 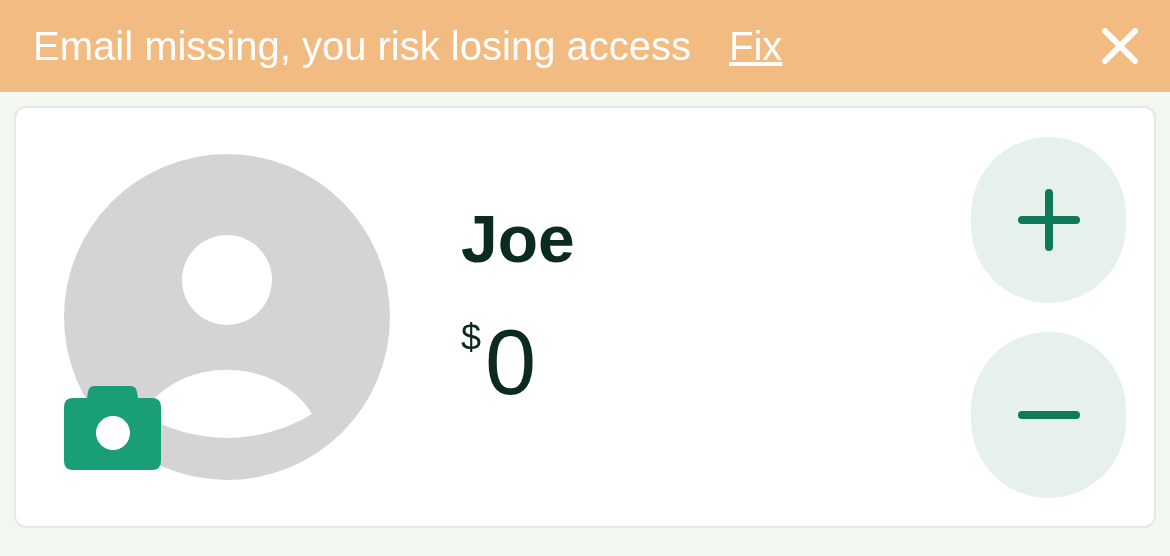 What do you see at coordinates (518, 239) in the screenshot?
I see `profile-name: Joe` at bounding box center [518, 239].